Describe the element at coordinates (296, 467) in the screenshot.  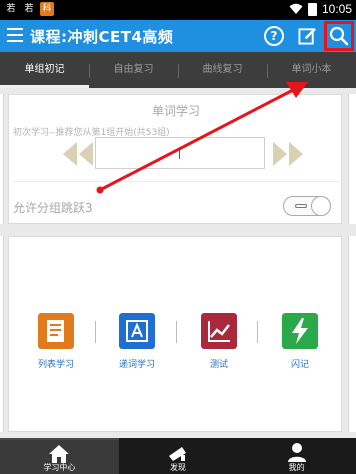
I see `nav-label: 我的` at that location.